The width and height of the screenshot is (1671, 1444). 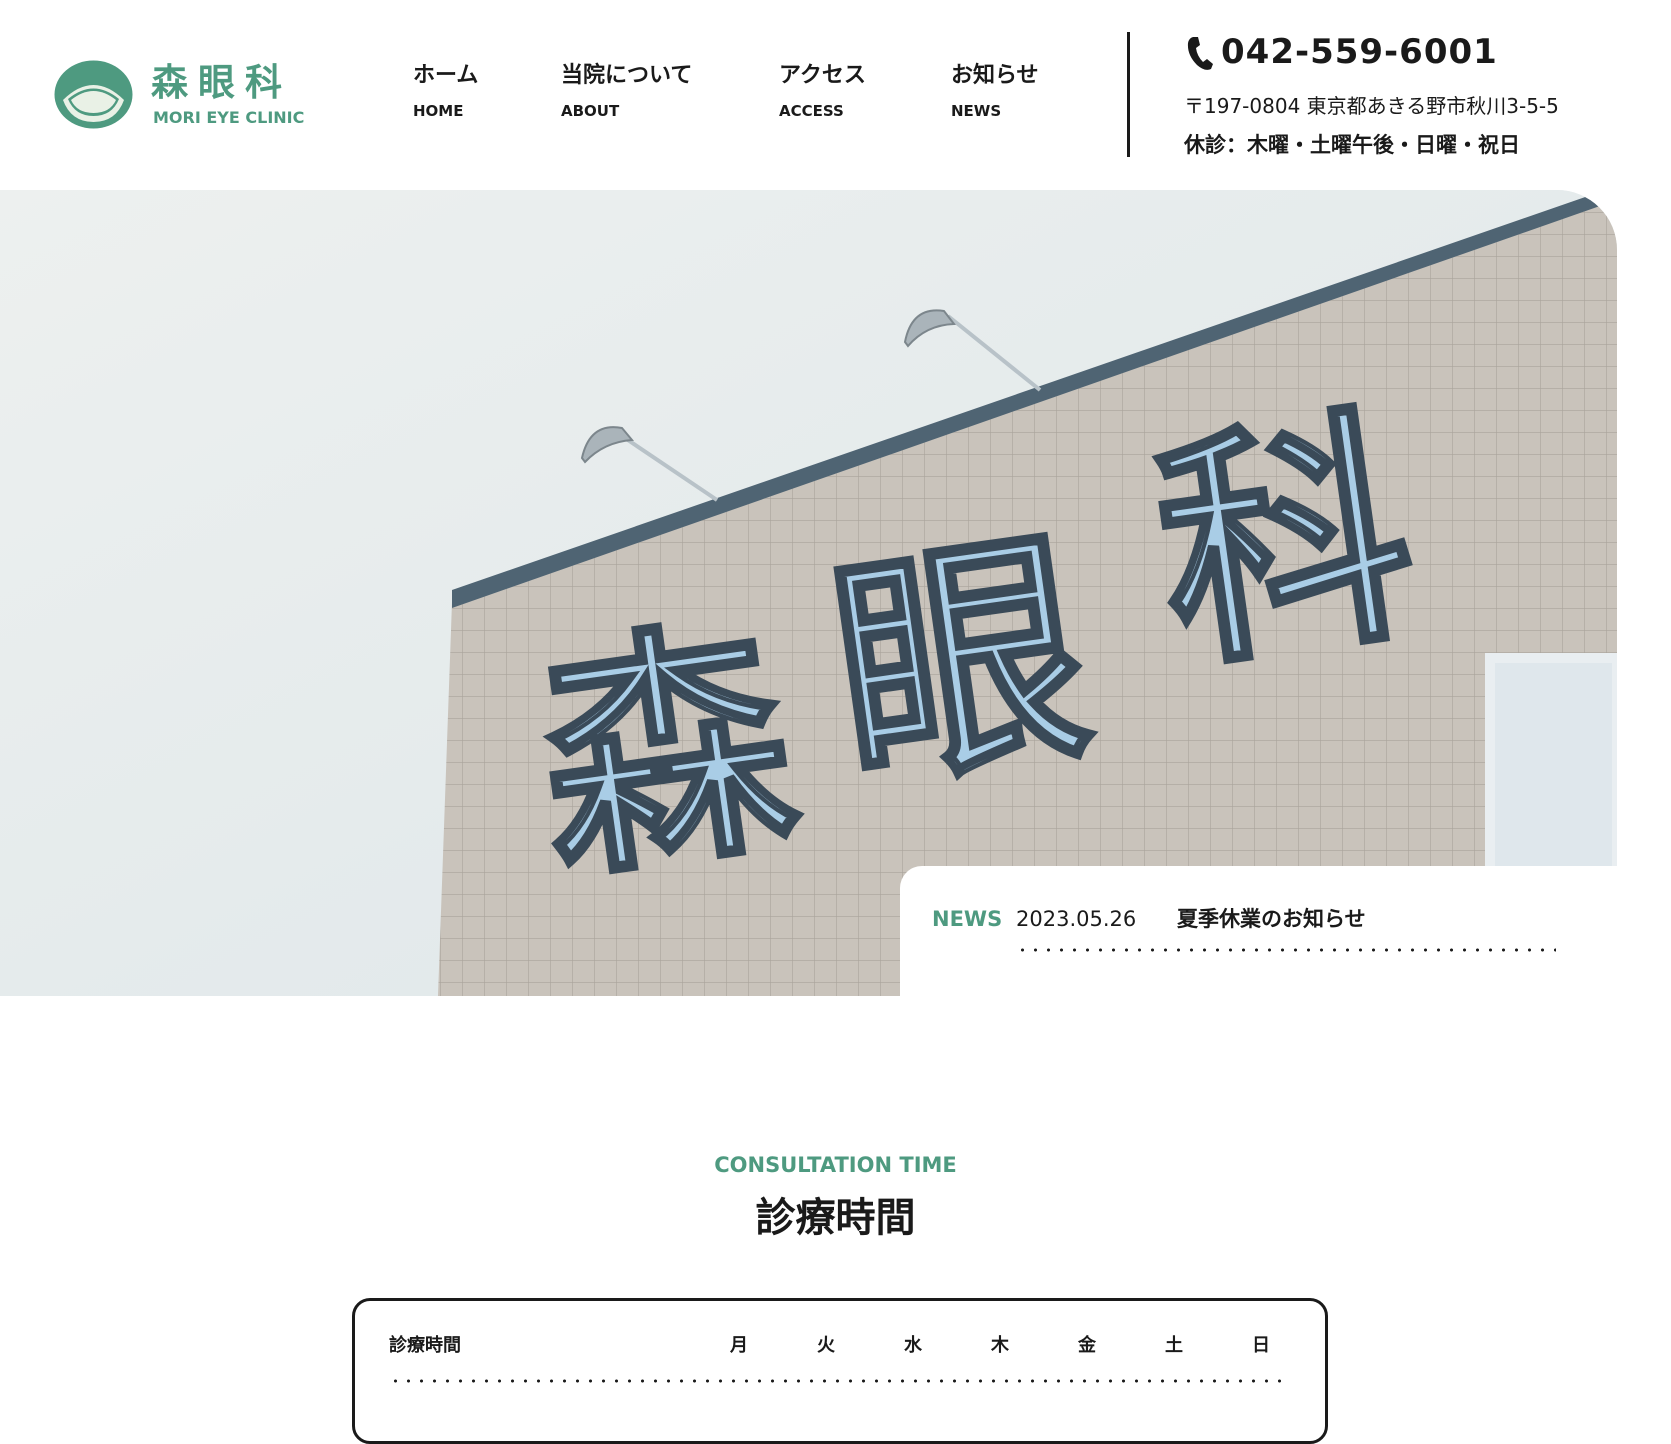 What do you see at coordinates (1371, 106) in the screenshot?
I see `clinic-address: 〒197-0804 東京都あきる野市秋川3-5-5` at bounding box center [1371, 106].